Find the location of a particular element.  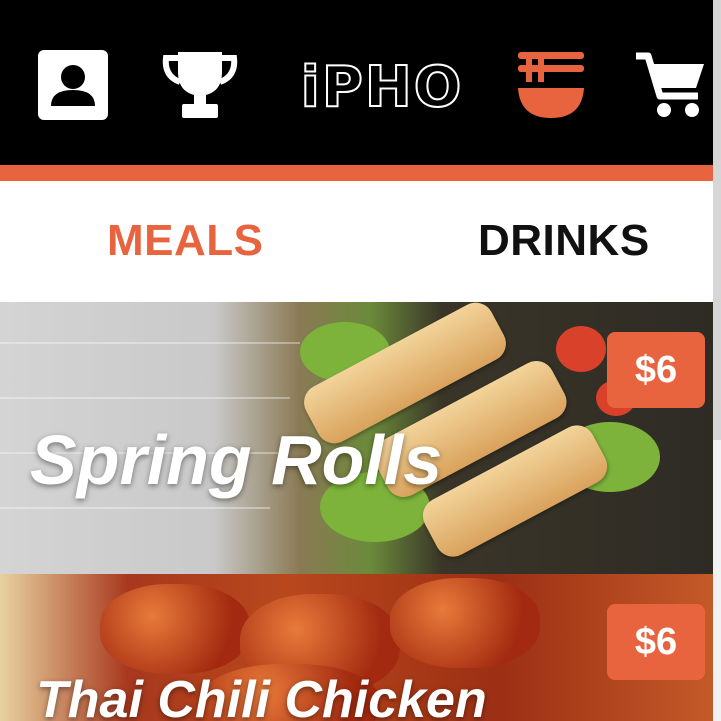

tab-drinks: DRINKS is located at coordinates (564, 241).